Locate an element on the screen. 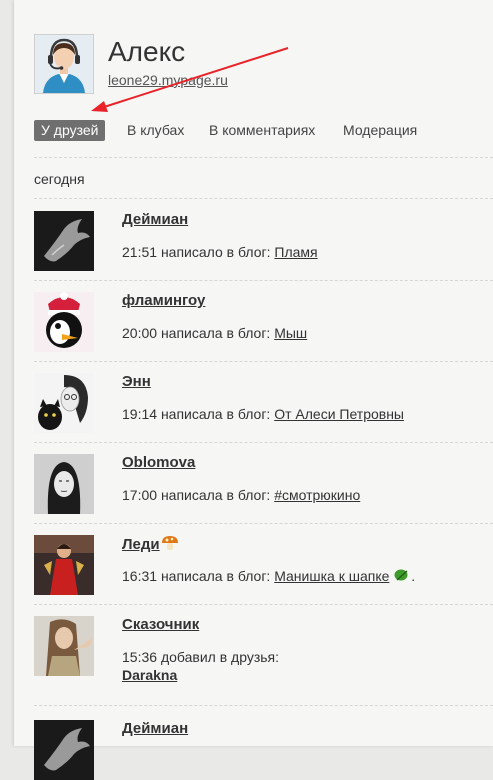  girl-long-hair-icon is located at coordinates (64, 646).